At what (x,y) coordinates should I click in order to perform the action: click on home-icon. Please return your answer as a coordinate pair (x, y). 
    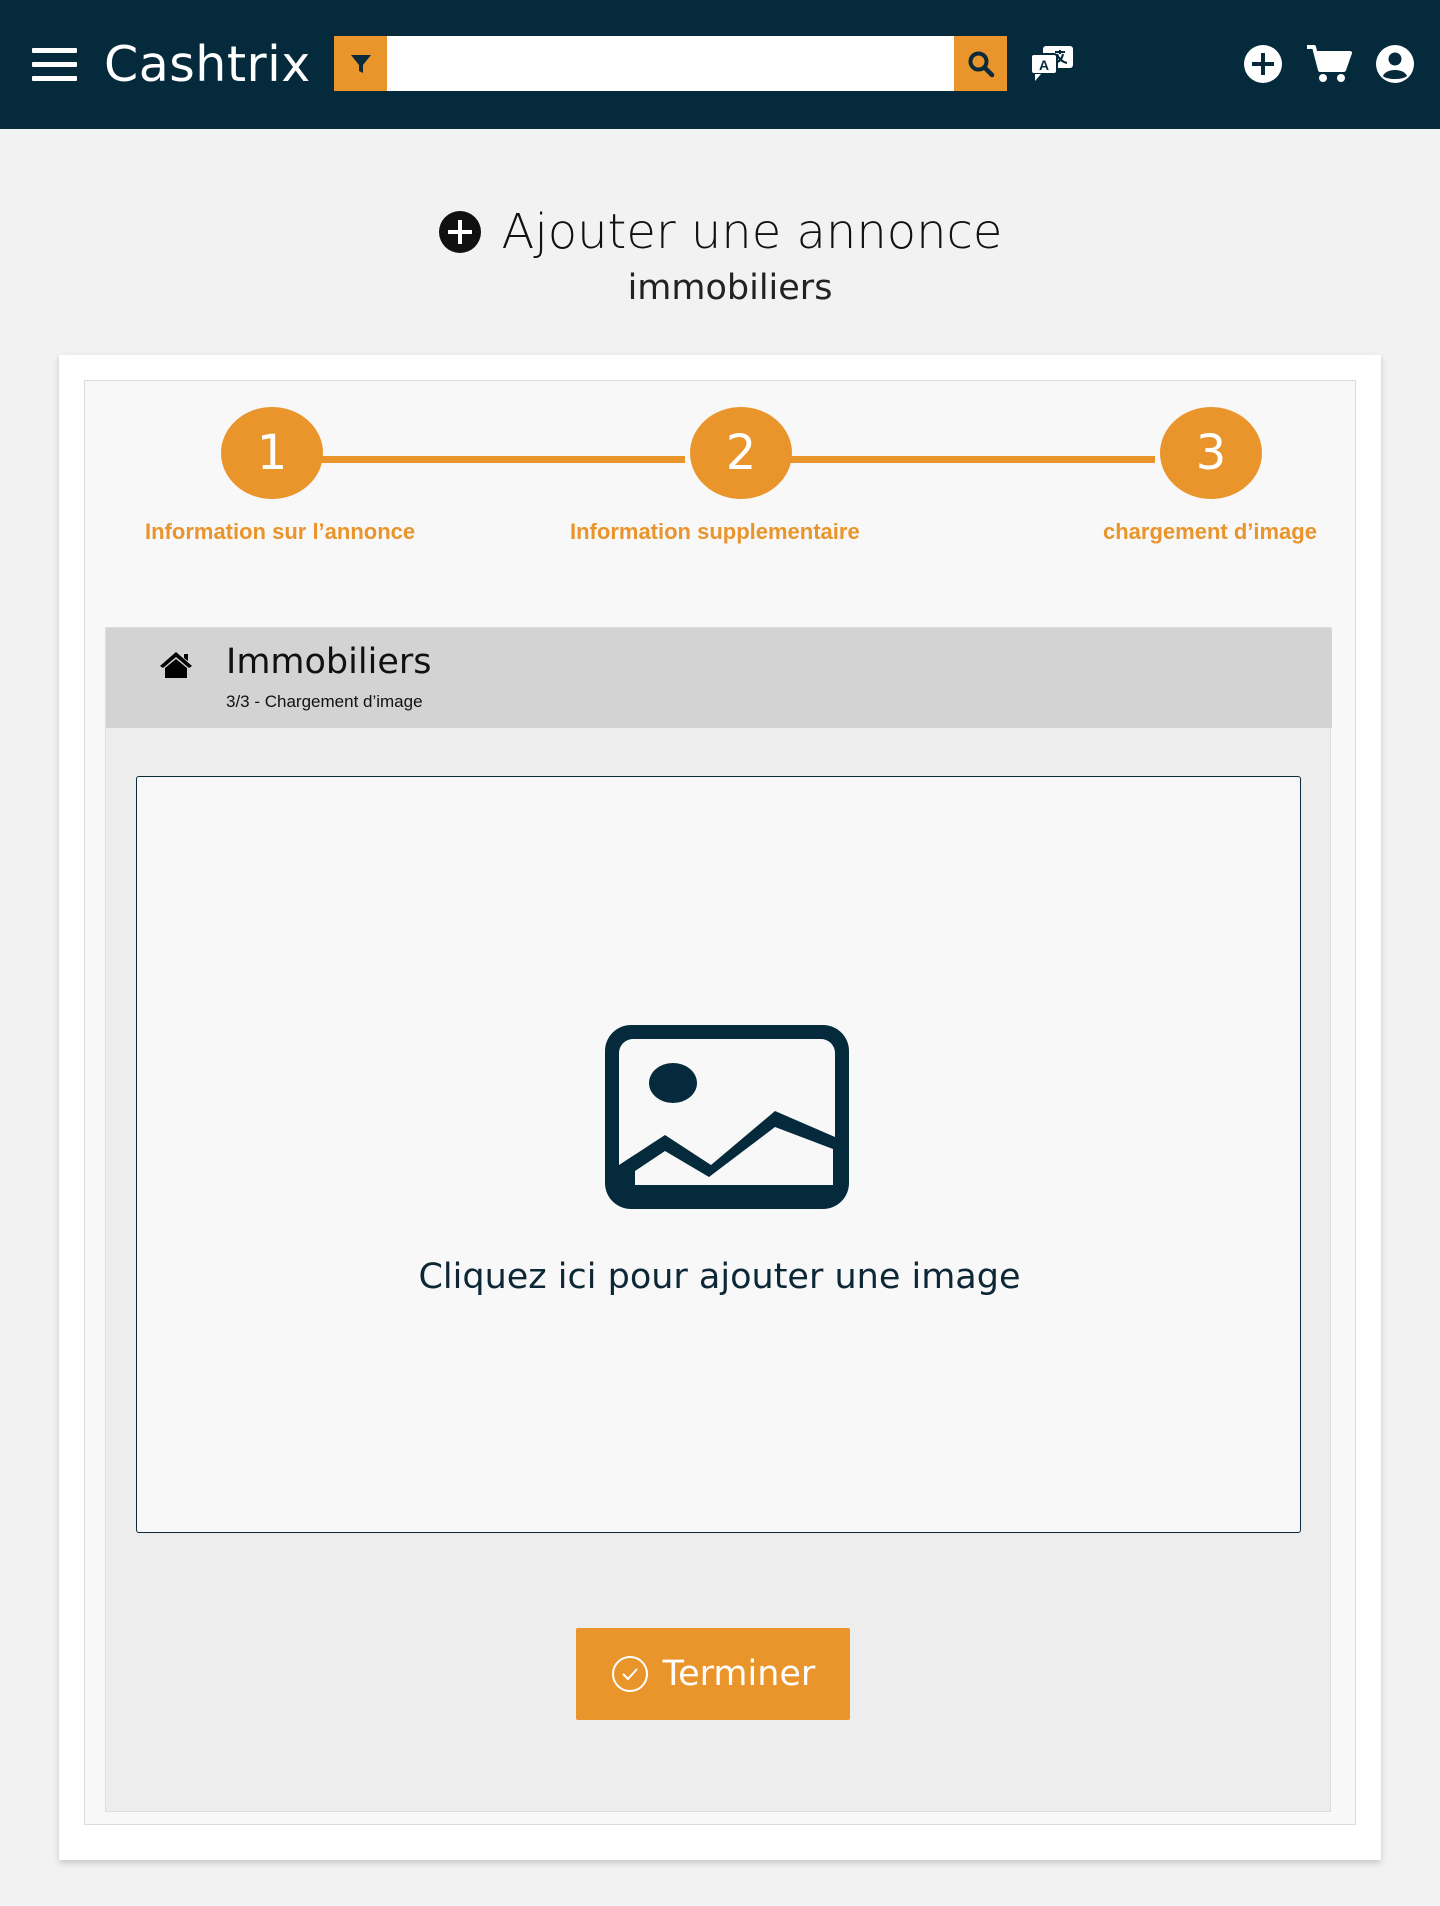
    Looking at the image, I should click on (176, 665).